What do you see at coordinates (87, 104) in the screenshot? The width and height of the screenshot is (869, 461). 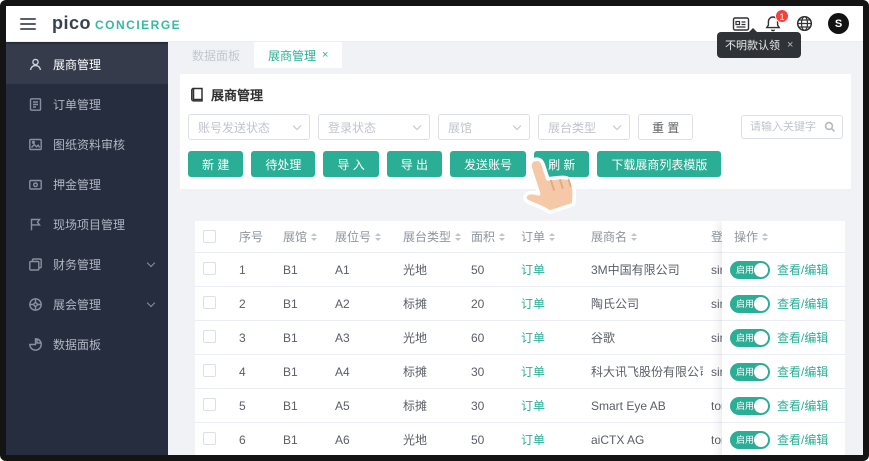 I see `sidebar-item-order-mgmt: 订单管理` at bounding box center [87, 104].